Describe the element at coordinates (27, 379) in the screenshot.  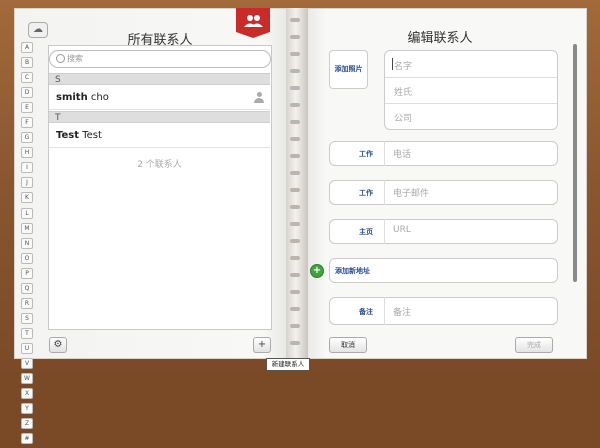
I see `index-w: W` at that location.